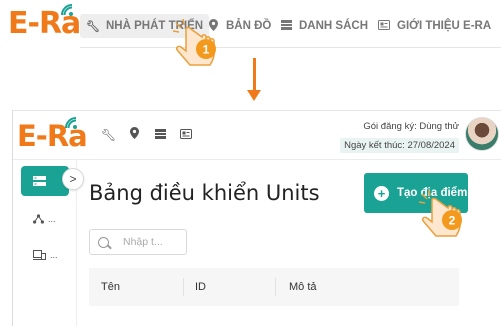 Image resolution: width=501 pixels, height=326 pixels. I want to click on dashboard-icon, so click(39, 180).